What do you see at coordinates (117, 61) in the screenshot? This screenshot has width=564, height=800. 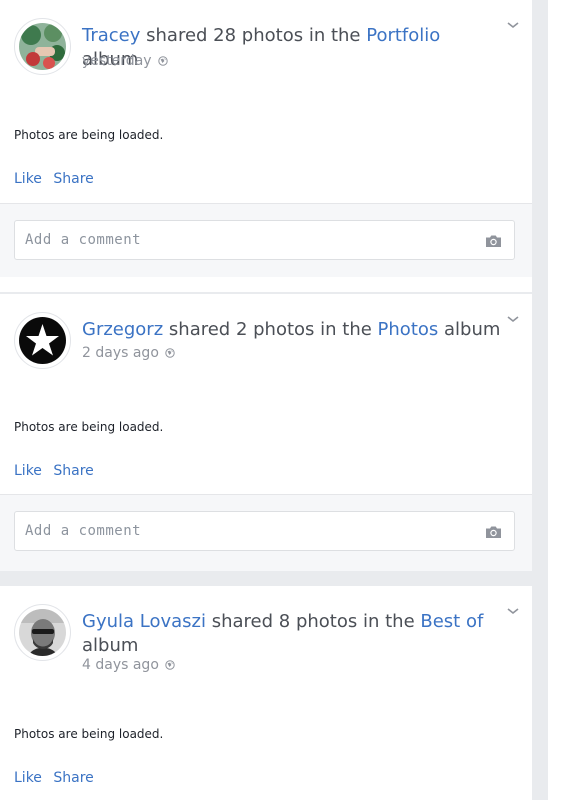 I see `timestamp-text: yesterday` at bounding box center [117, 61].